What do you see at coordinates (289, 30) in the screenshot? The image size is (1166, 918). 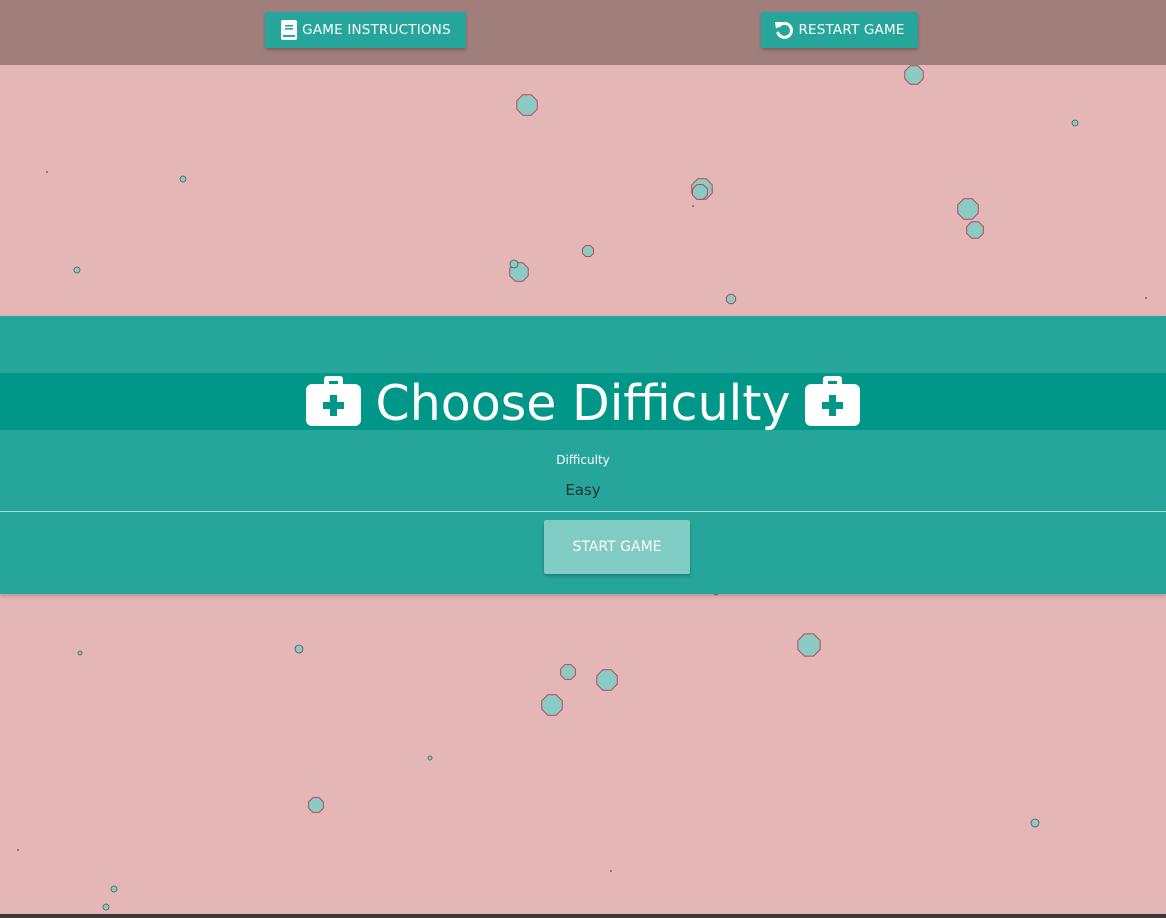 I see `book-icon` at bounding box center [289, 30].